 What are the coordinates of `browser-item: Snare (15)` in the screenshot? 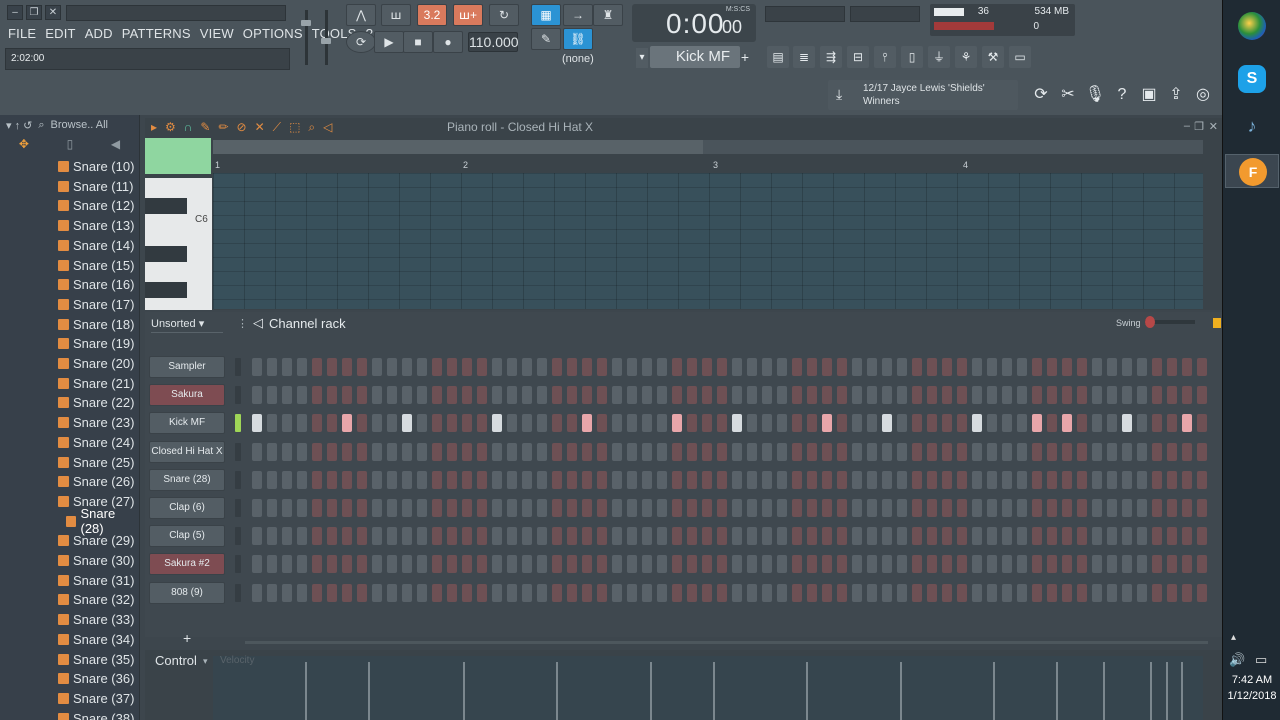 It's located at (96, 265).